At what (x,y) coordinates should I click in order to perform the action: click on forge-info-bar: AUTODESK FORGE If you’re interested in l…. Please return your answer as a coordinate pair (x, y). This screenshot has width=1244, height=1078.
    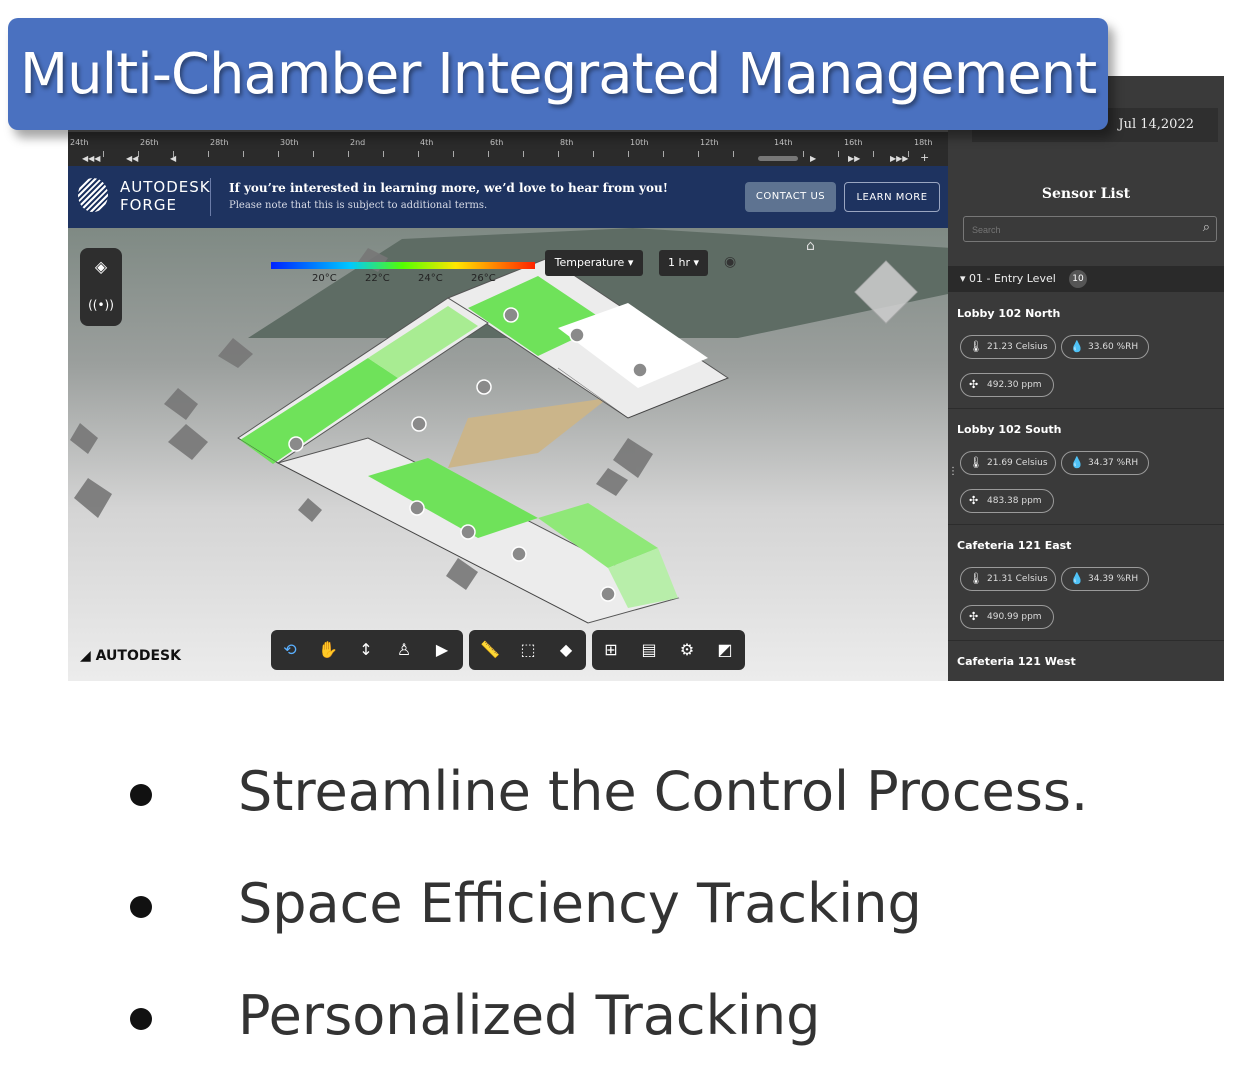
    Looking at the image, I should click on (508, 197).